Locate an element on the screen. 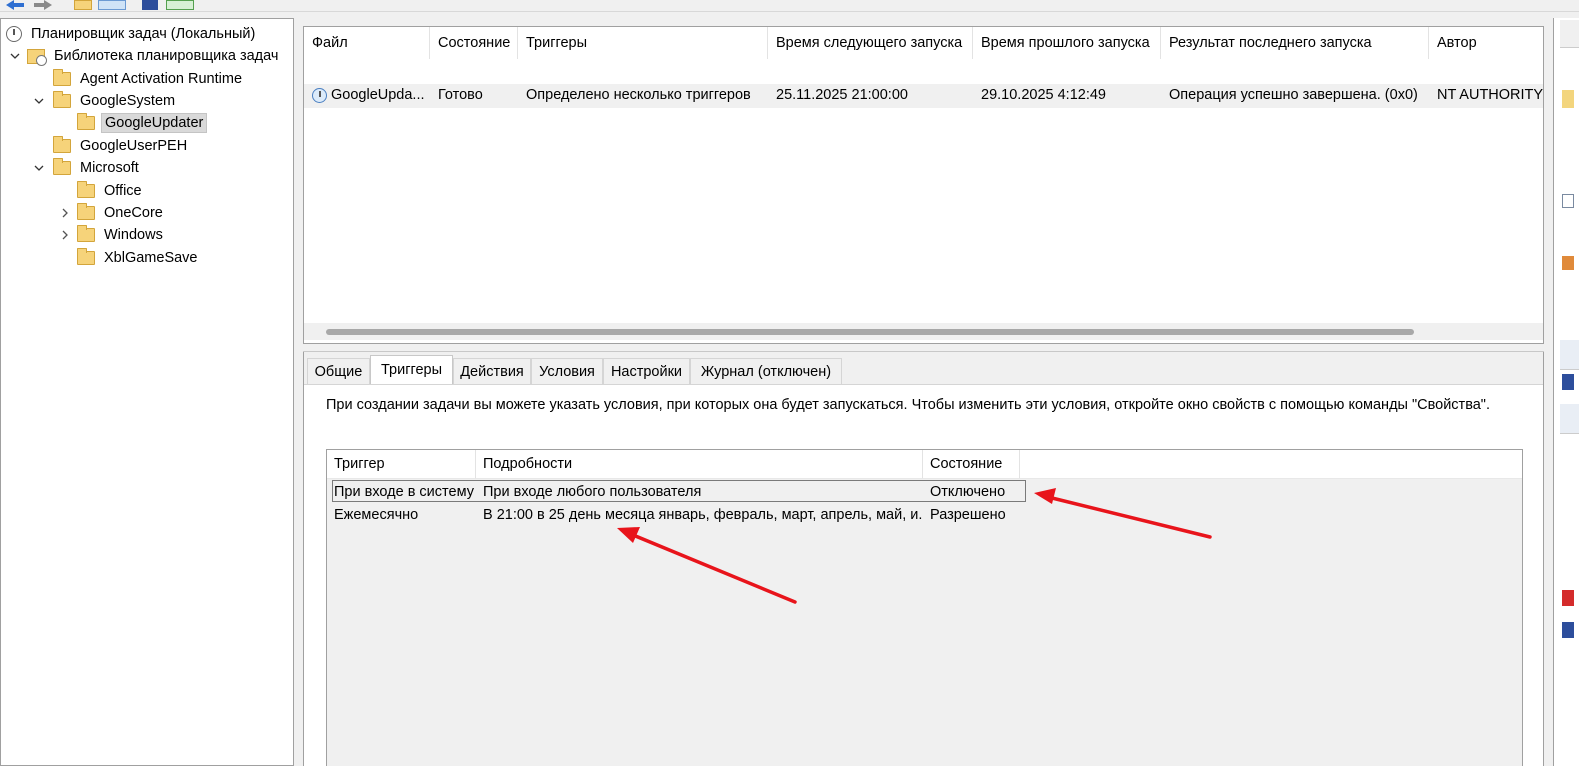 This screenshot has width=1579, height=766. tree-item-xblgamesave: XblGameSave is located at coordinates (139, 258).